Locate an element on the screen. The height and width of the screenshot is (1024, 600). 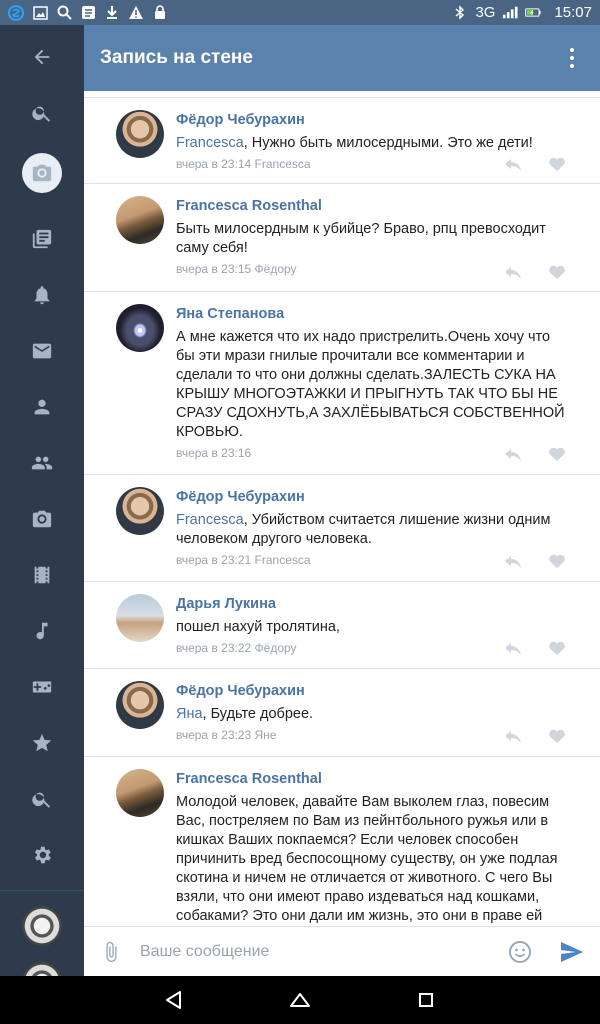
music-note-icon is located at coordinates (42, 631).